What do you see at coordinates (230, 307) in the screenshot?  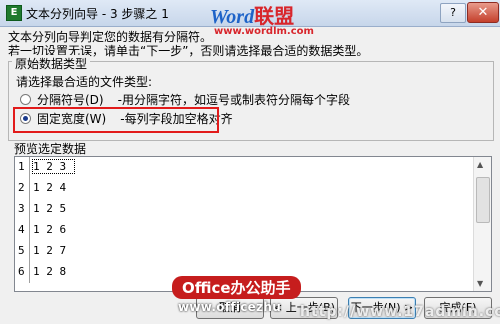 I see `watermark-url-left: www.officezhu` at bounding box center [230, 307].